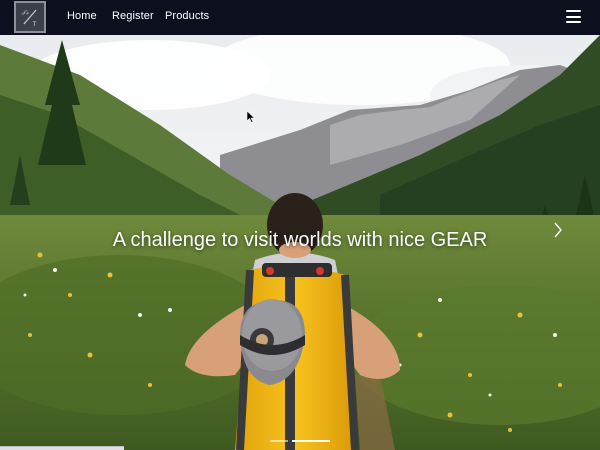  Describe the element at coordinates (35, 24) in the screenshot. I see `svg-text: T` at that location.